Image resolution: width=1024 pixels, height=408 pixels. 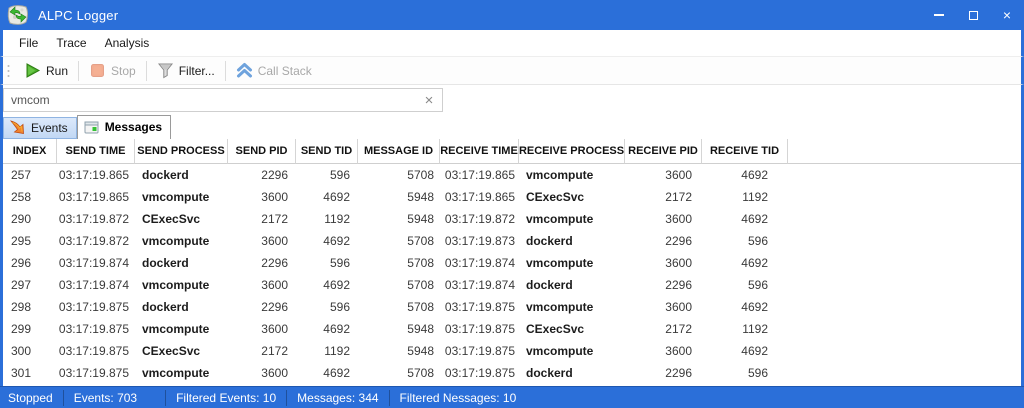 What do you see at coordinates (21, 219) in the screenshot?
I see `cell-index: 290` at bounding box center [21, 219].